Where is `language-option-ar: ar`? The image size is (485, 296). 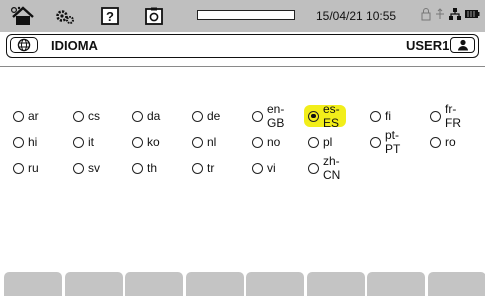 language-option-ar: ar is located at coordinates (25, 116).